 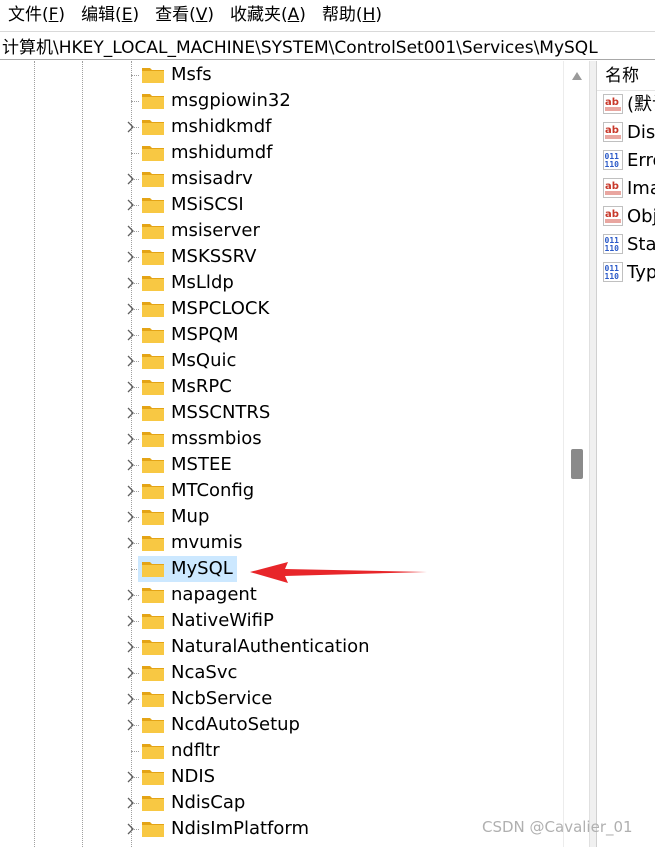 What do you see at coordinates (280, 543) in the screenshot?
I see `tree-item-mvumis: mvumis` at bounding box center [280, 543].